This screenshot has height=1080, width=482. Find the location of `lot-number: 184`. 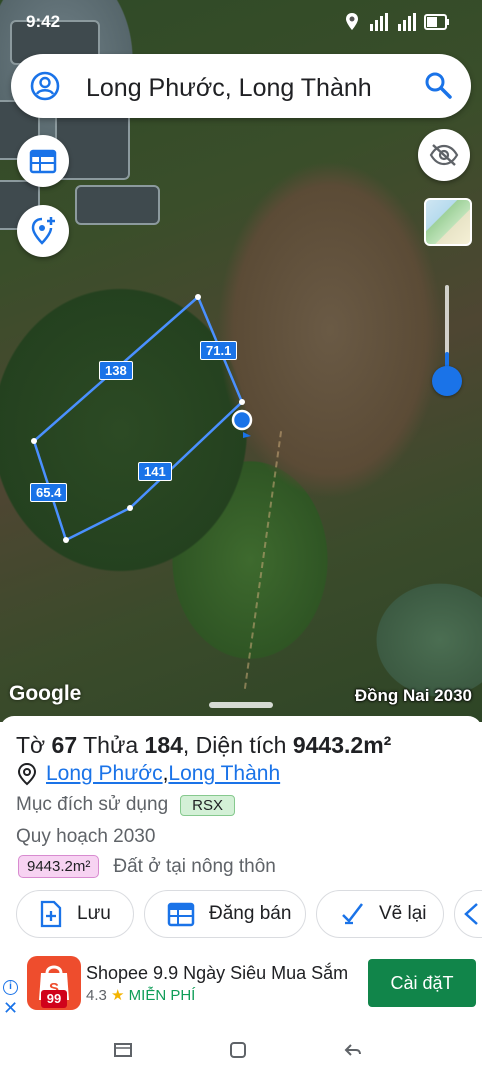

lot-number: 184 is located at coordinates (163, 745).